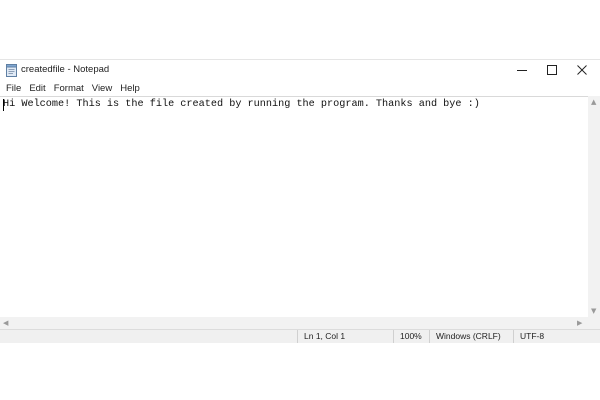  Describe the element at coordinates (593, 102) in the screenshot. I see `scroll-up-icon: ▲` at that location.